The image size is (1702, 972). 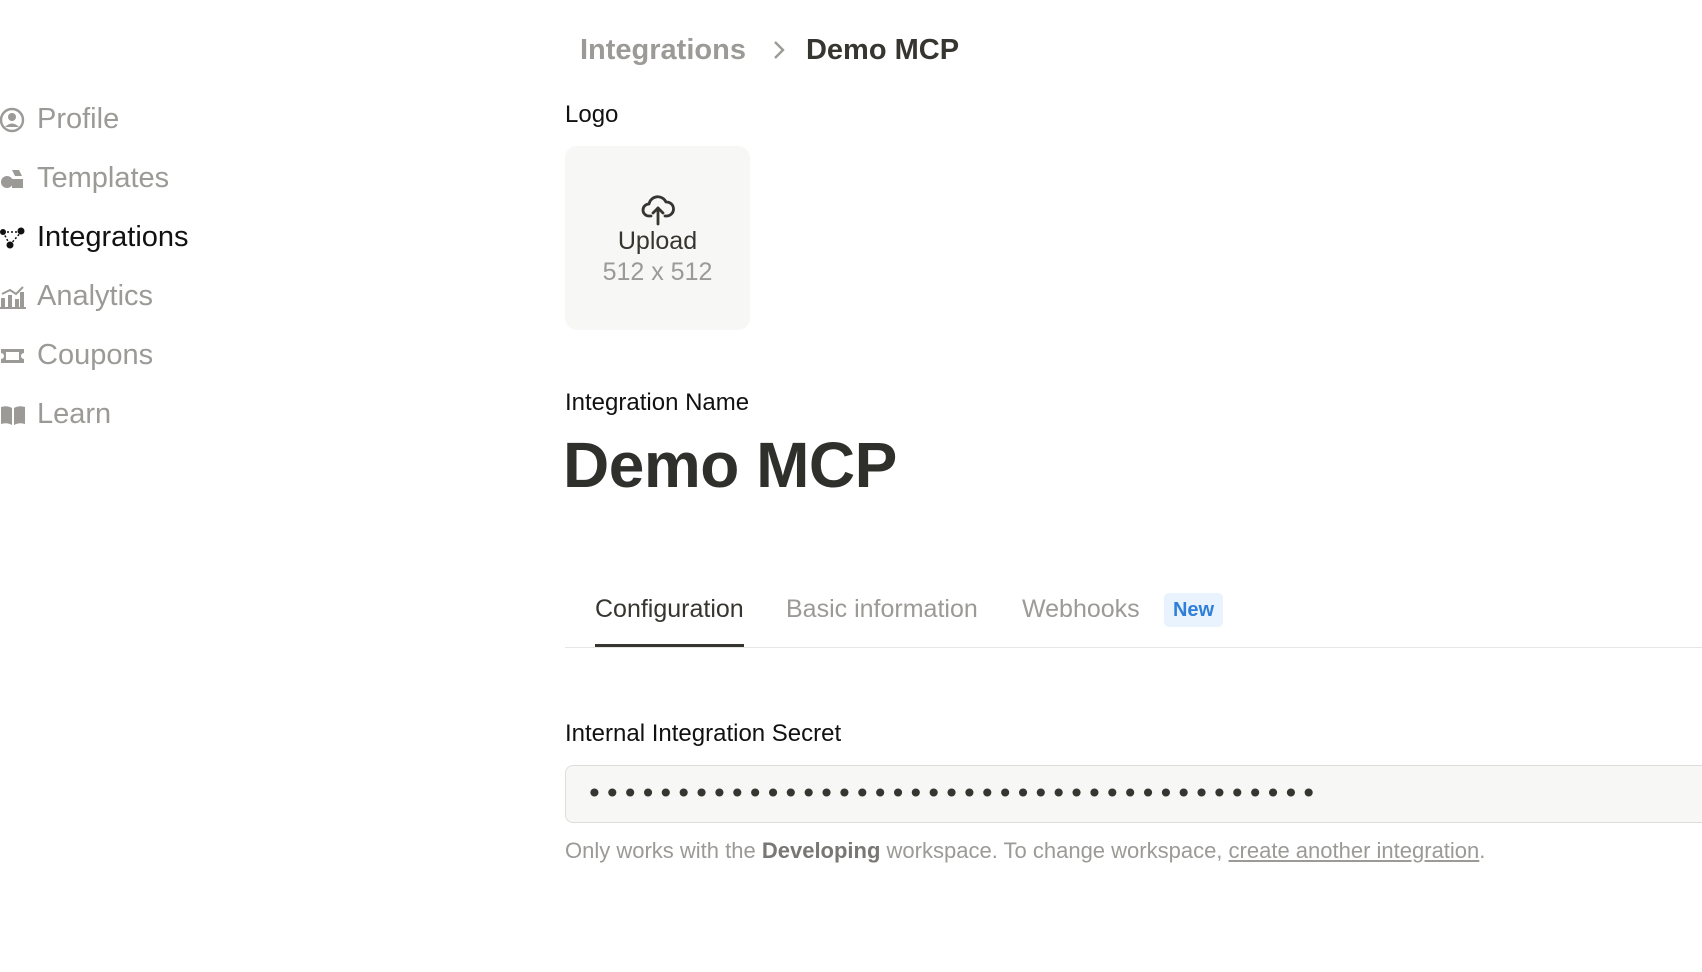 I want to click on integration-name-title: Demo MCP, so click(x=730, y=465).